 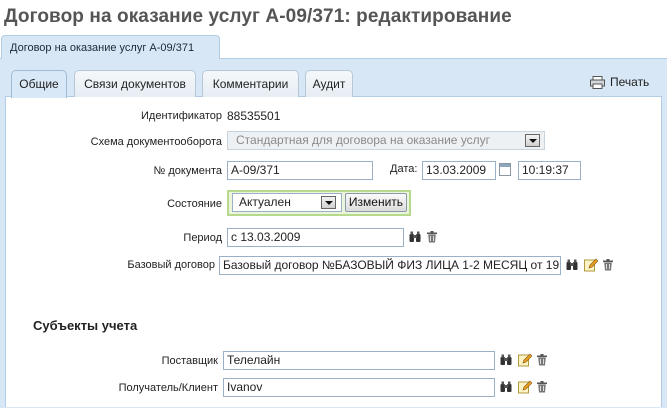 I want to click on id-label: Идентификатор, so click(x=181, y=116).